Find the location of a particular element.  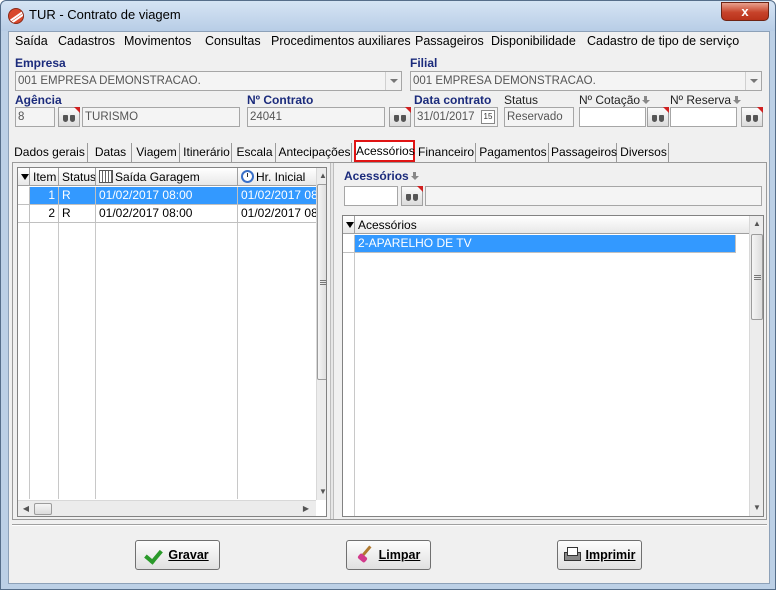

cotacao-label-text: Nº Cotação is located at coordinates (610, 100).